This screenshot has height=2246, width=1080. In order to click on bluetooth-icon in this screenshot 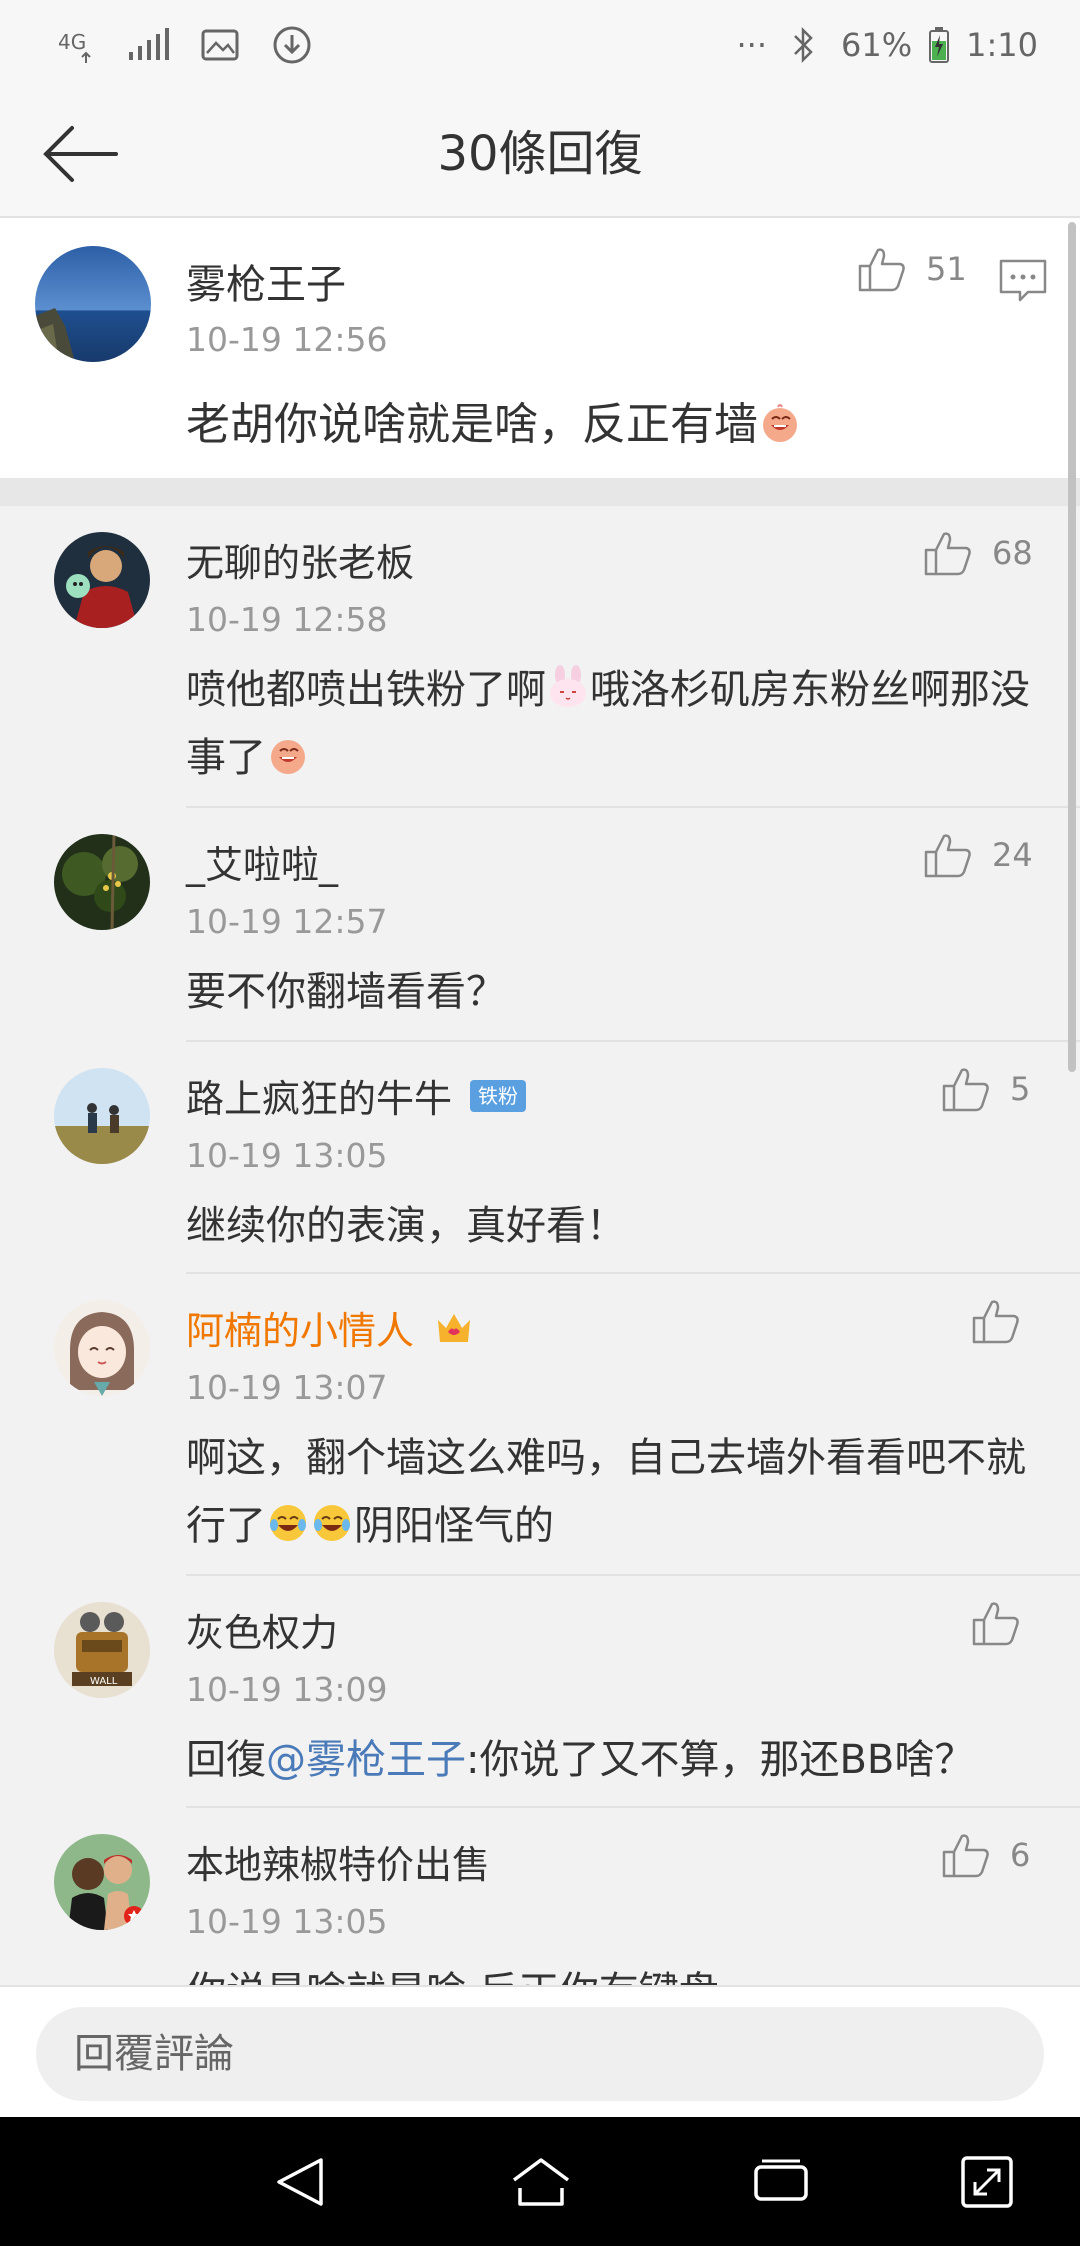, I will do `click(804, 45)`.